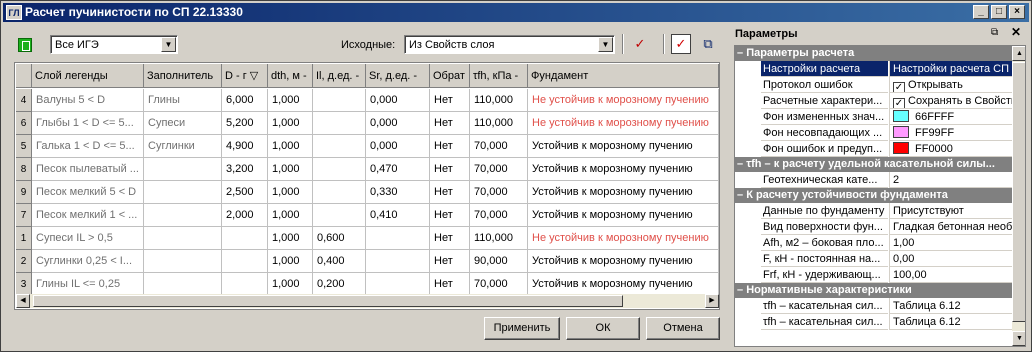 The width and height of the screenshot is (1032, 352). What do you see at coordinates (957, 101) in the screenshot?
I see `prop-value-calc-chars: ✓ Сохранять в Свойства` at bounding box center [957, 101].